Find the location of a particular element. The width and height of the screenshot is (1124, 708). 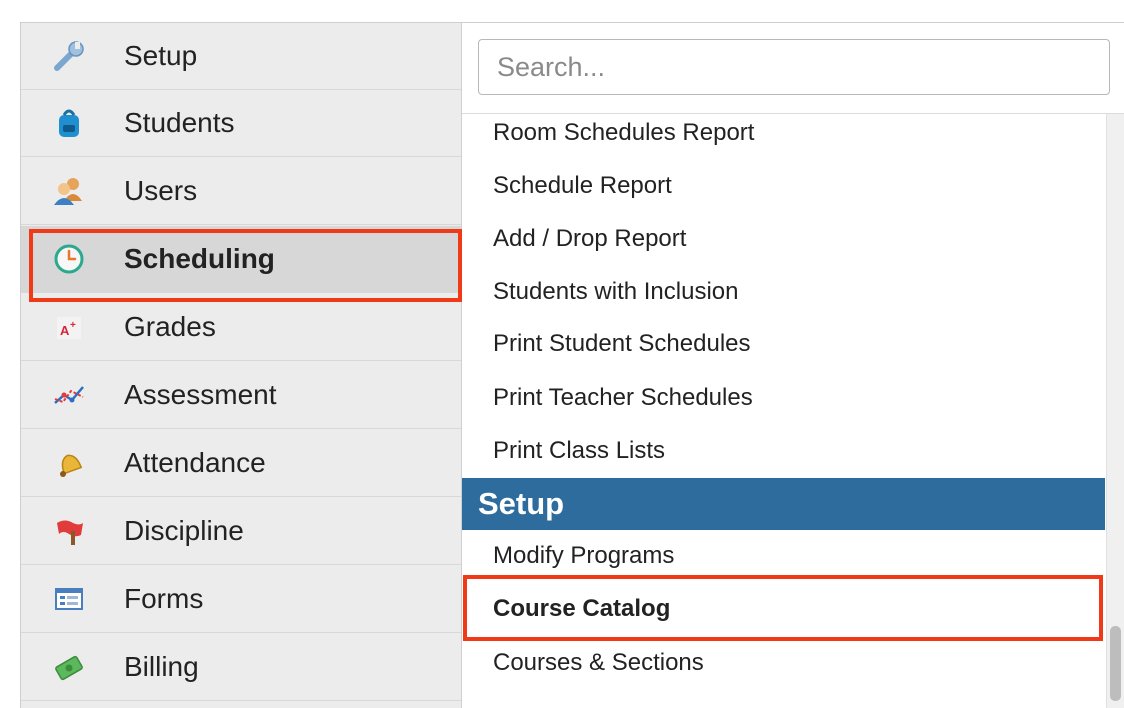

sidebar-item-label: Assessment is located at coordinates (200, 394).